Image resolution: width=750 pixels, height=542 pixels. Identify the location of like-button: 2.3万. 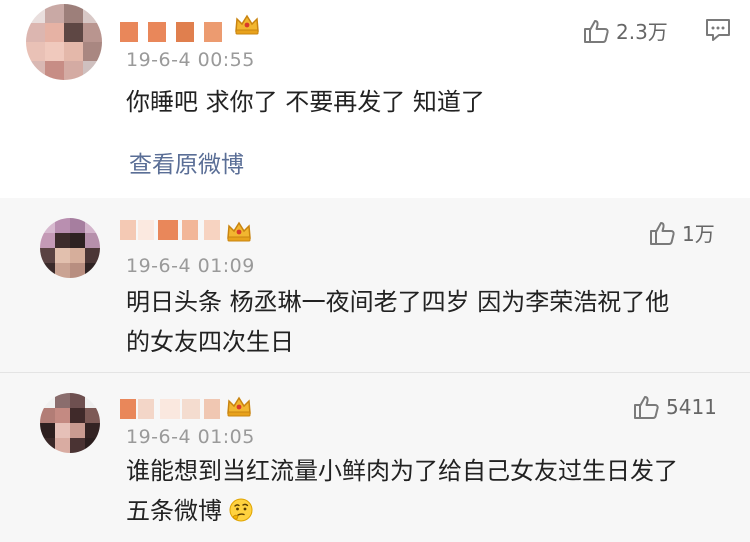
(625, 30).